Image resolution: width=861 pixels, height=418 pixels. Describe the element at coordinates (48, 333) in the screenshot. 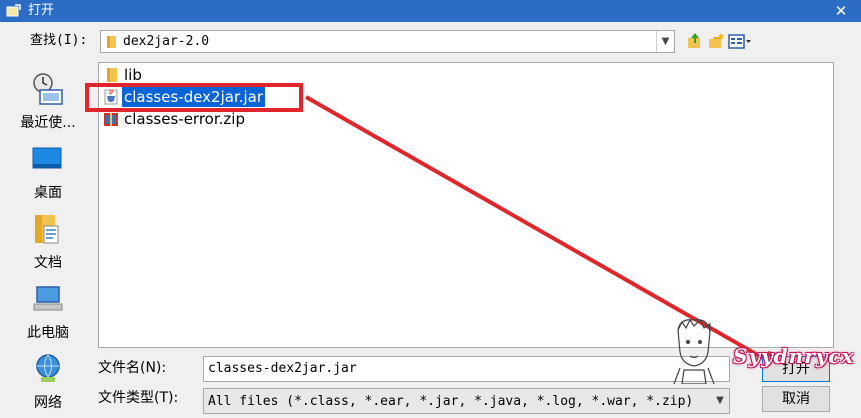

I see `place-label: 此电脑` at that location.